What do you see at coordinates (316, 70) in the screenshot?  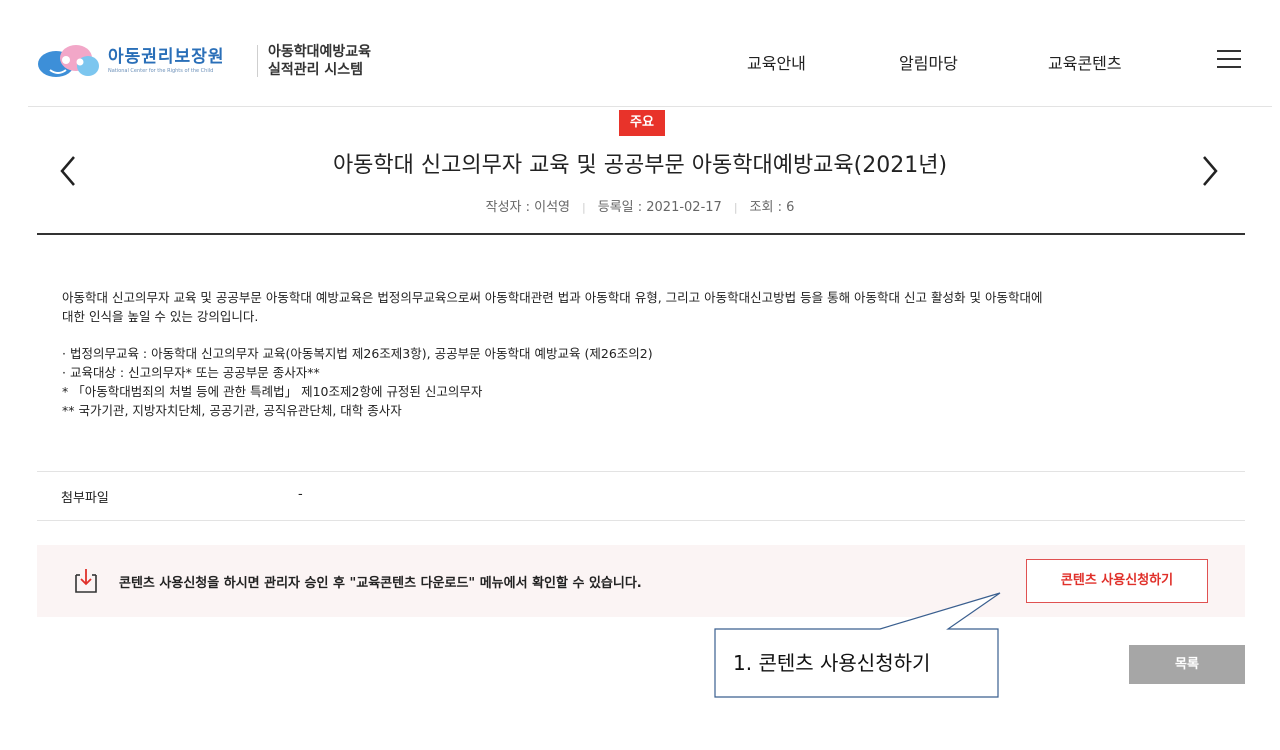 I see `system-name-line2: 실적관리 시스템` at bounding box center [316, 70].